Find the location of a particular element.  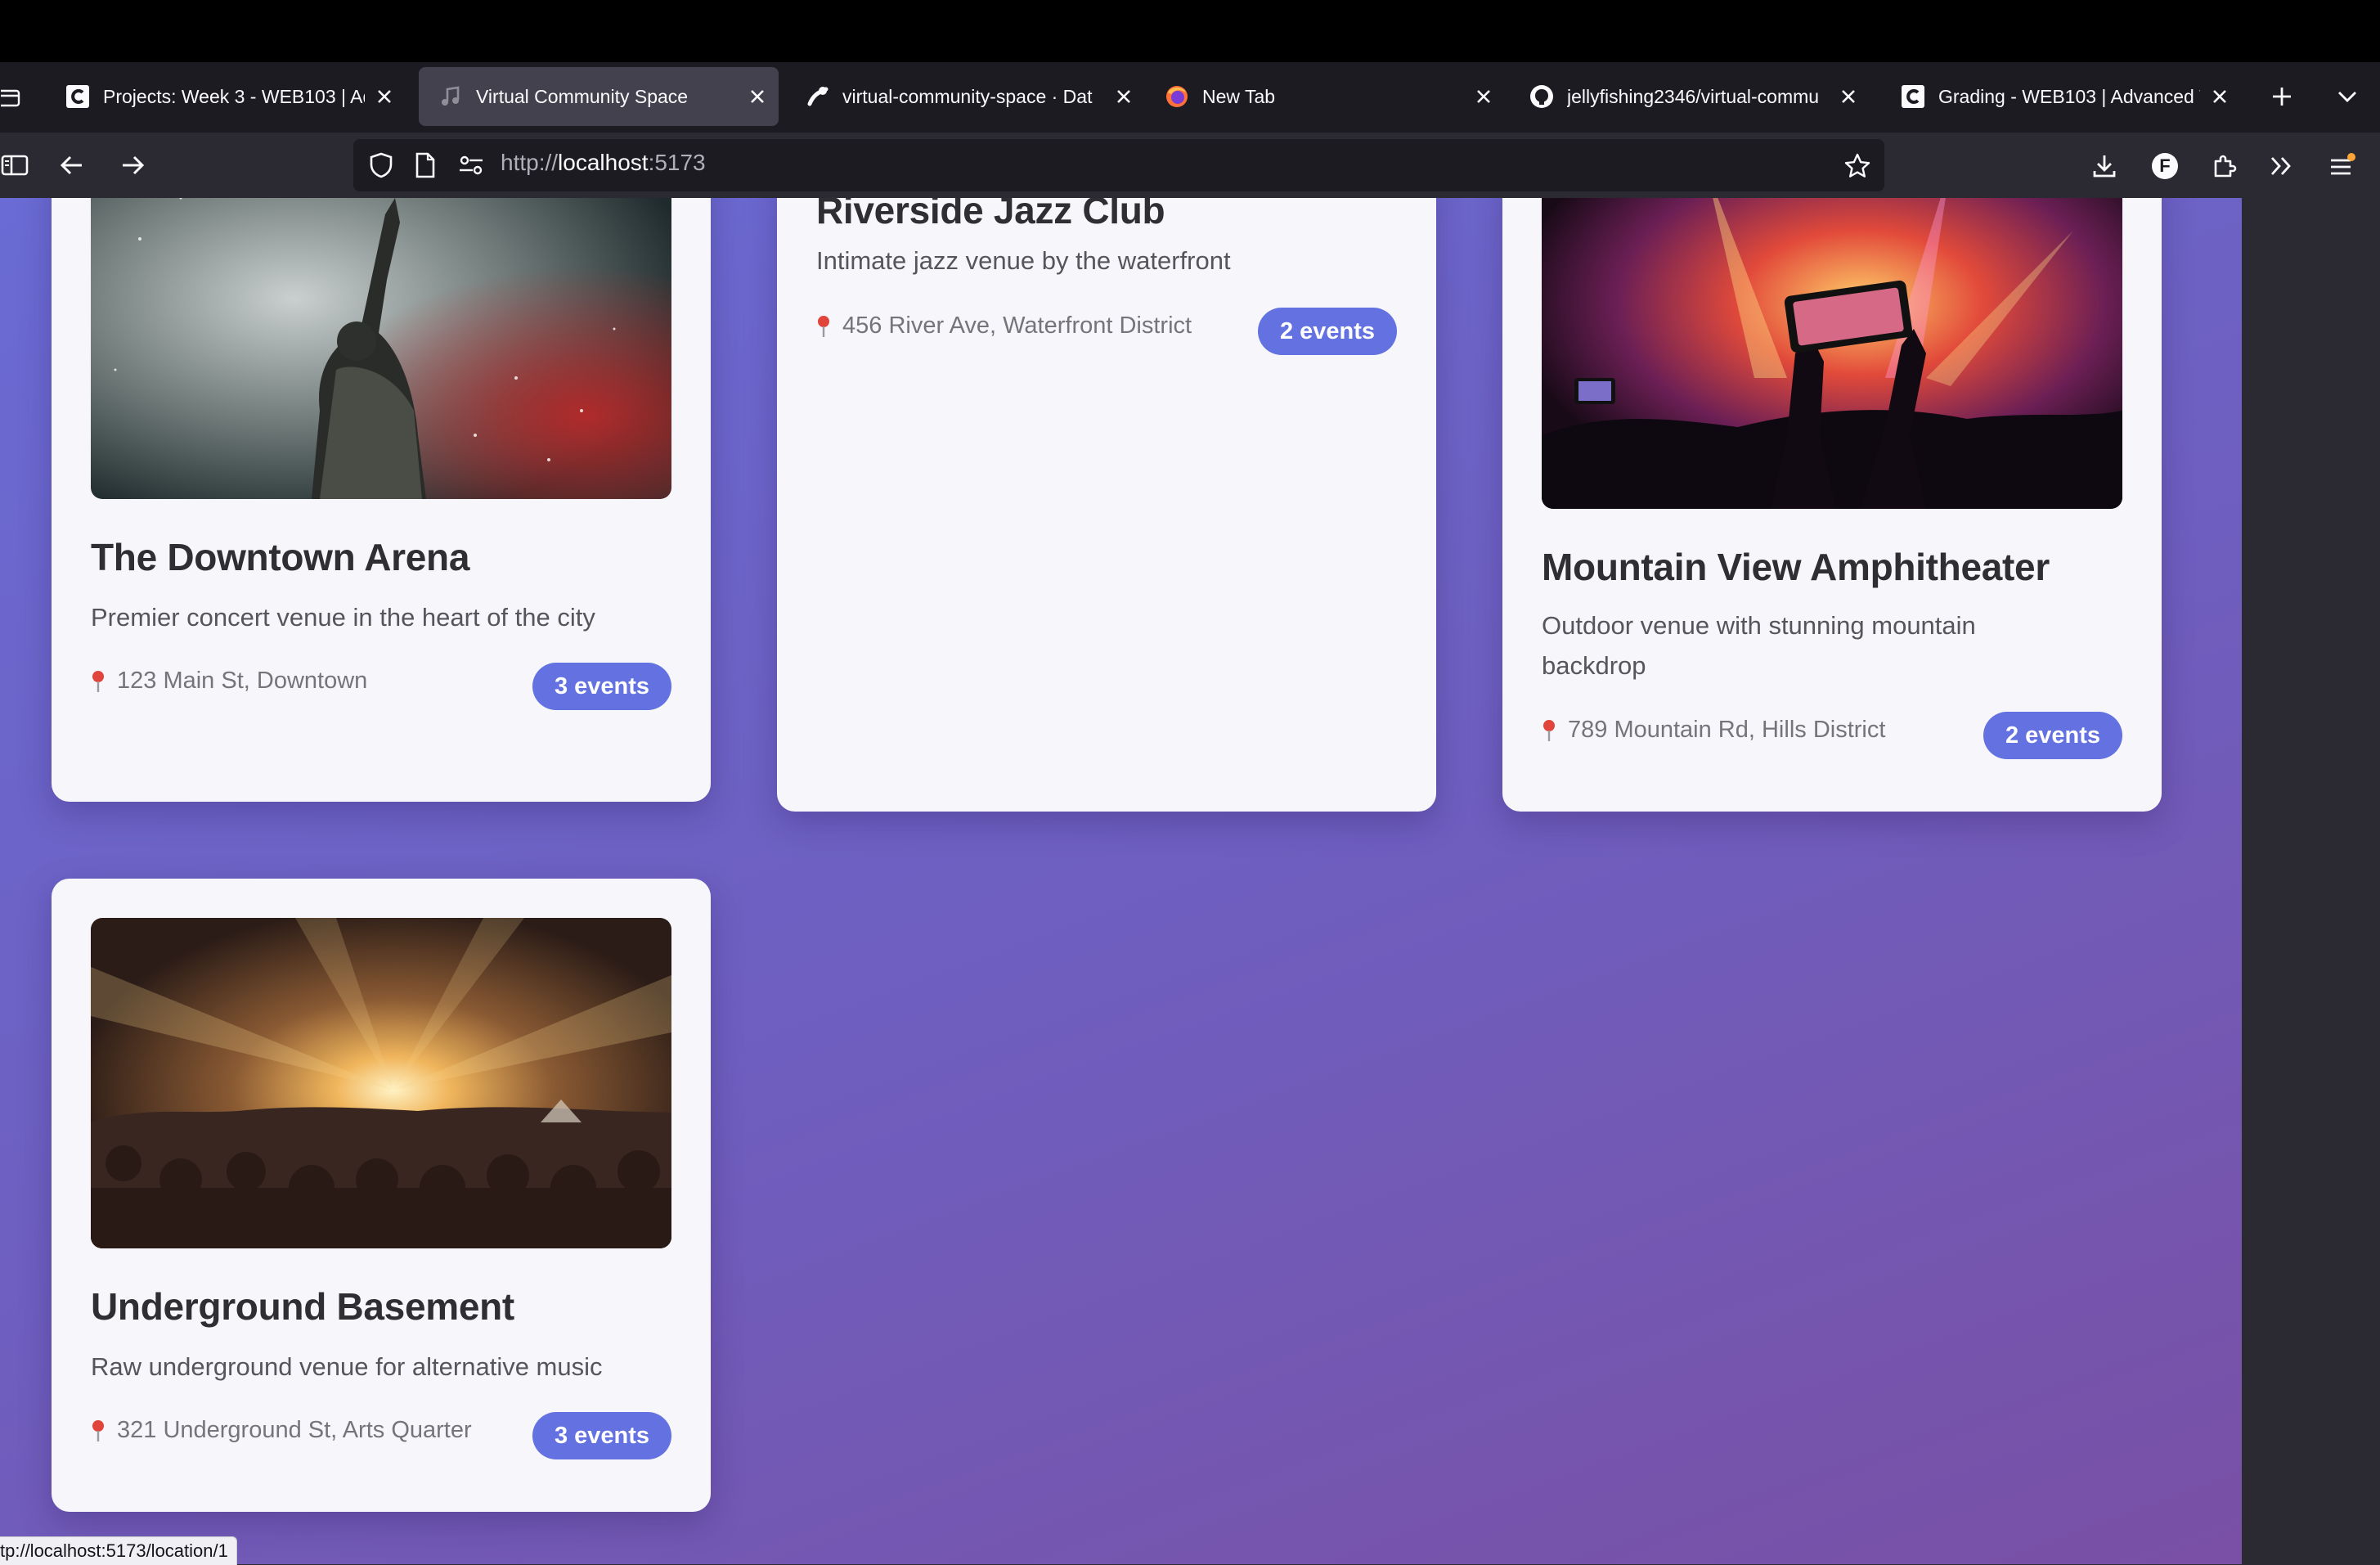

app-menu-icon is located at coordinates (2342, 165).